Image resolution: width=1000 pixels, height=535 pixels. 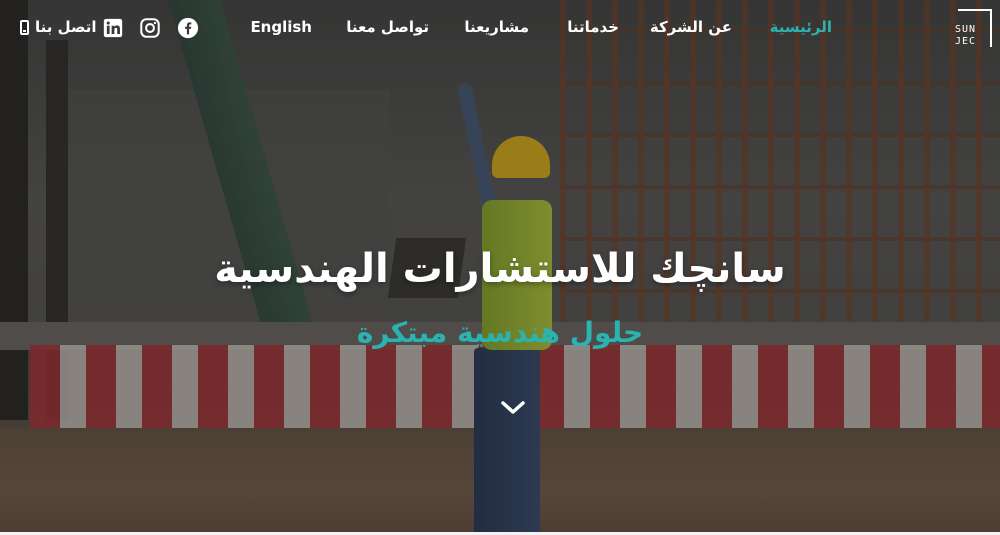 I want to click on language-switch: English, so click(x=281, y=27).